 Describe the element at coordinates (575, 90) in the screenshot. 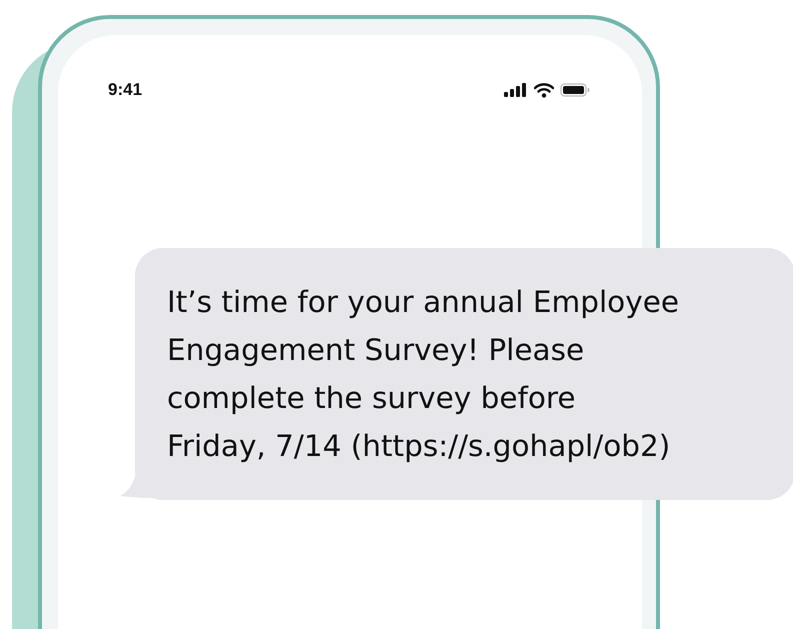

I see `battery-icon` at that location.